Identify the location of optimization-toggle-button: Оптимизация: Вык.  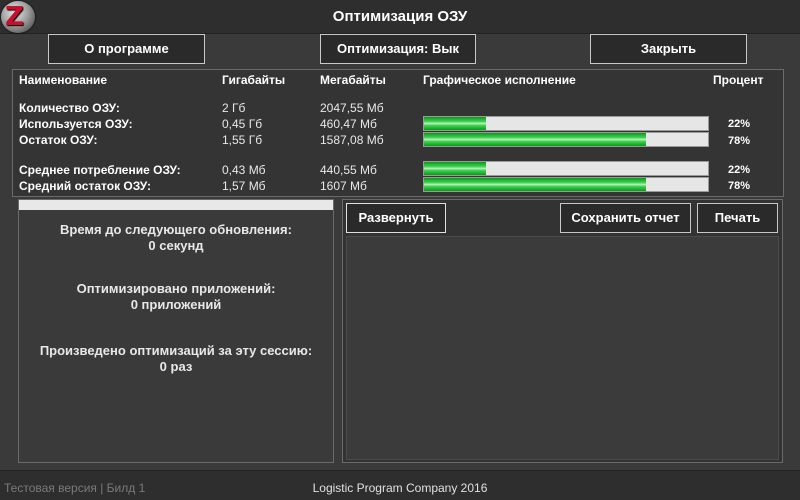
(398, 49).